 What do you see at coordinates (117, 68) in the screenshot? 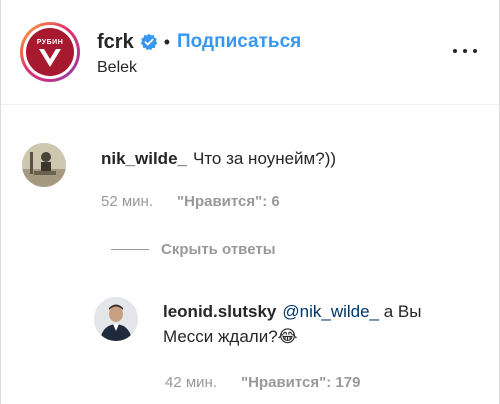
I see `post-location: Belek` at bounding box center [117, 68].